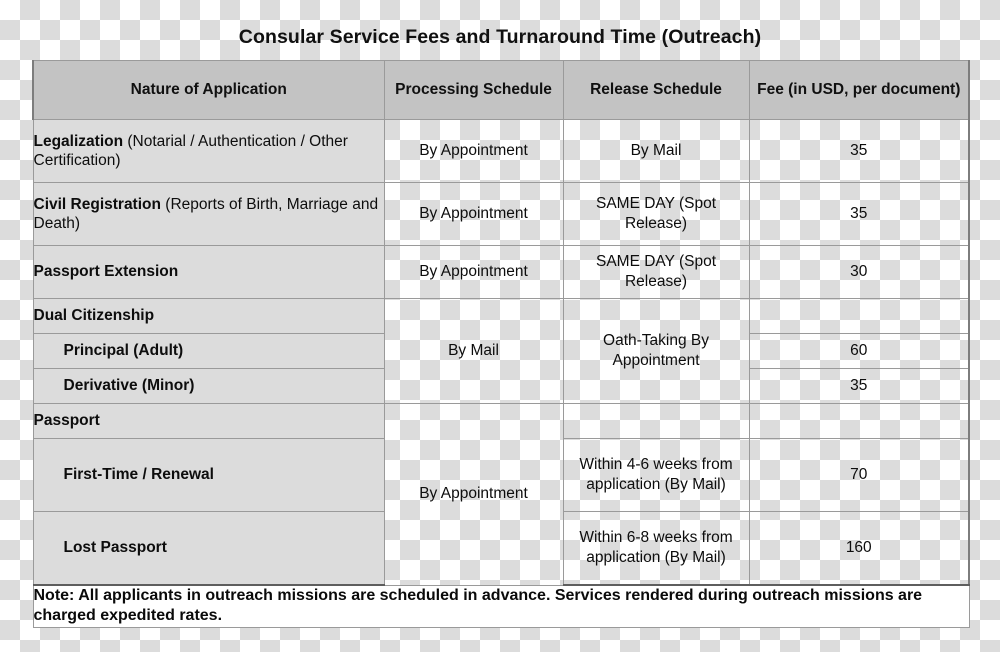 The image size is (1000, 652). I want to click on cell-release-passport-blank, so click(656, 421).